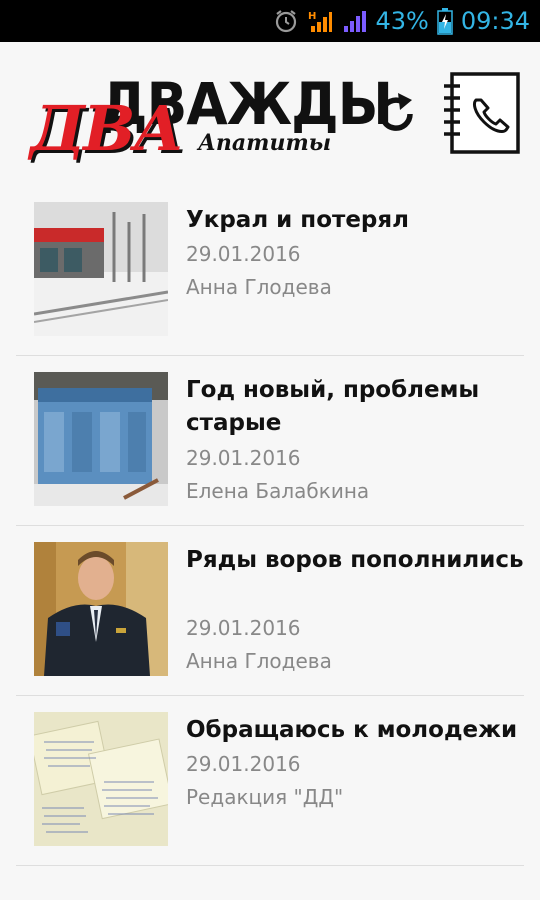  Describe the element at coordinates (270, 21) in the screenshot. I see `status-bar: H 43% 09:34` at that location.